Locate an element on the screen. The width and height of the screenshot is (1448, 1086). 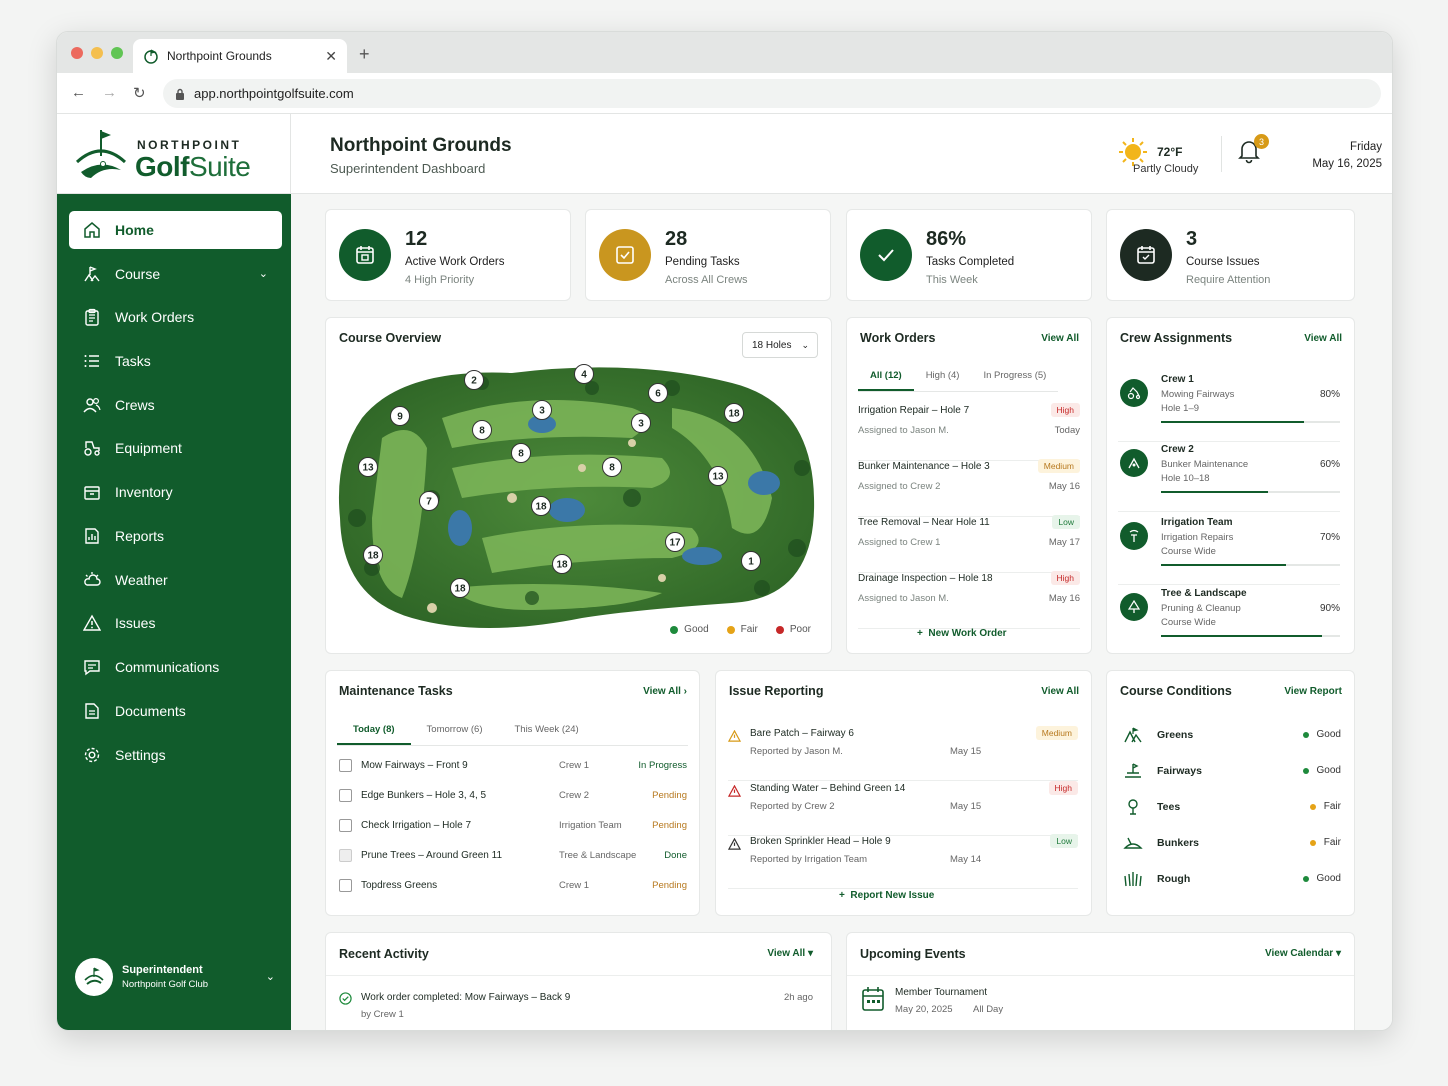
condition-row: Greens Good is located at coordinates (1232, 744).